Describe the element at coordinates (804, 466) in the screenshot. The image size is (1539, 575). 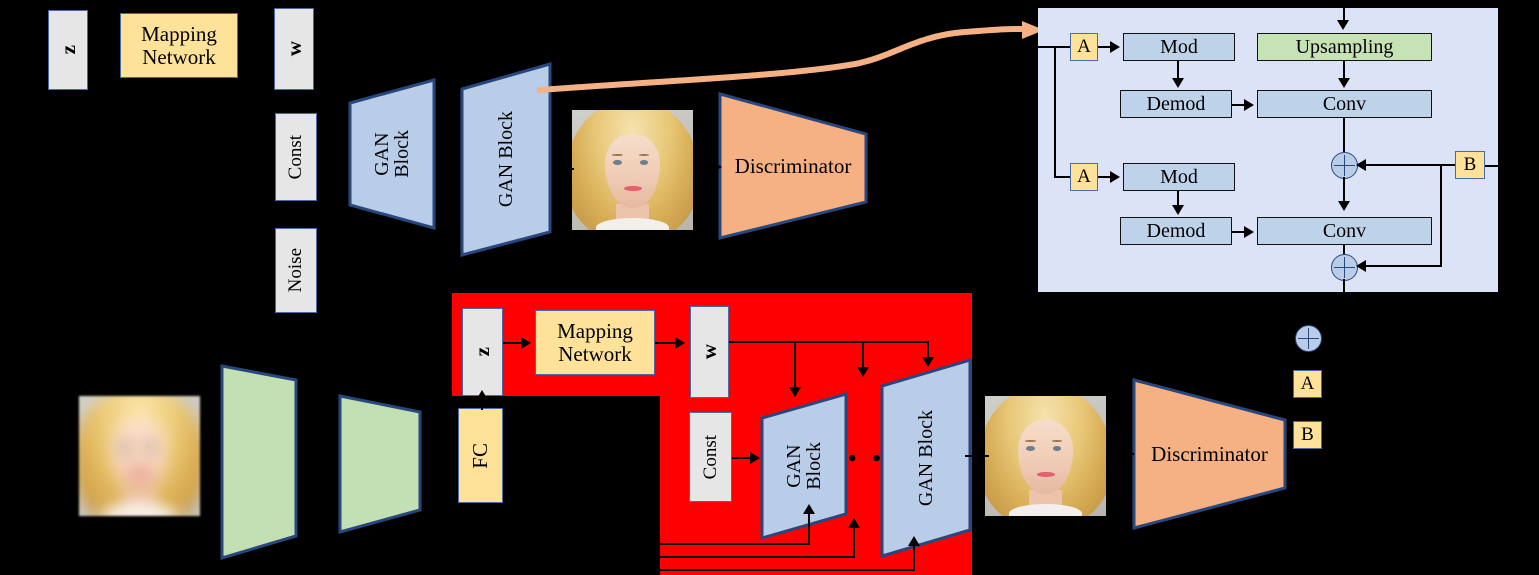
I see `gan-block-1-bottom` at that location.